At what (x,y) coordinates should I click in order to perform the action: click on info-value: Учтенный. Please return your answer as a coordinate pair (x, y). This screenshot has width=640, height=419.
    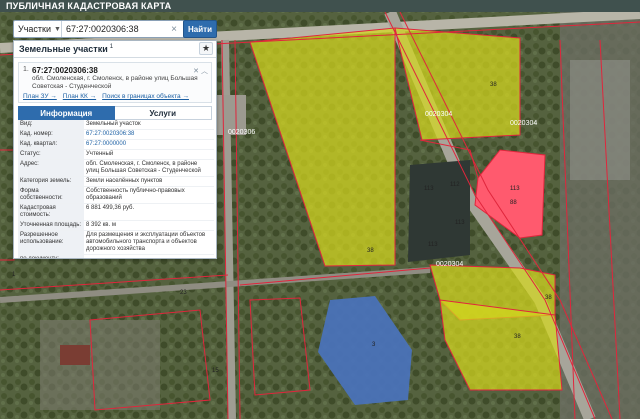
    Looking at the image, I should click on (149, 154).